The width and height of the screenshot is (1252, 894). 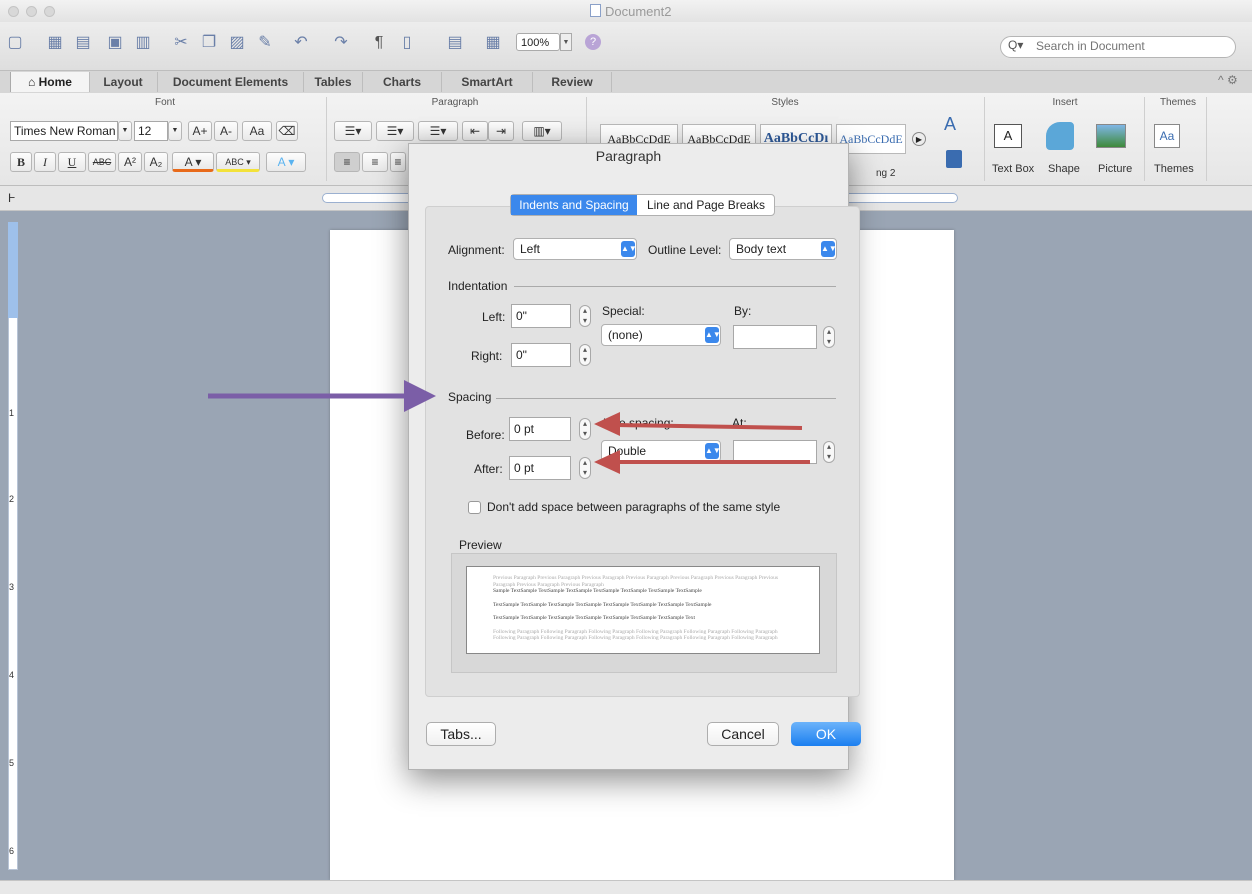 I want to click on purple-annotation-arrow, so click(x=322, y=396).